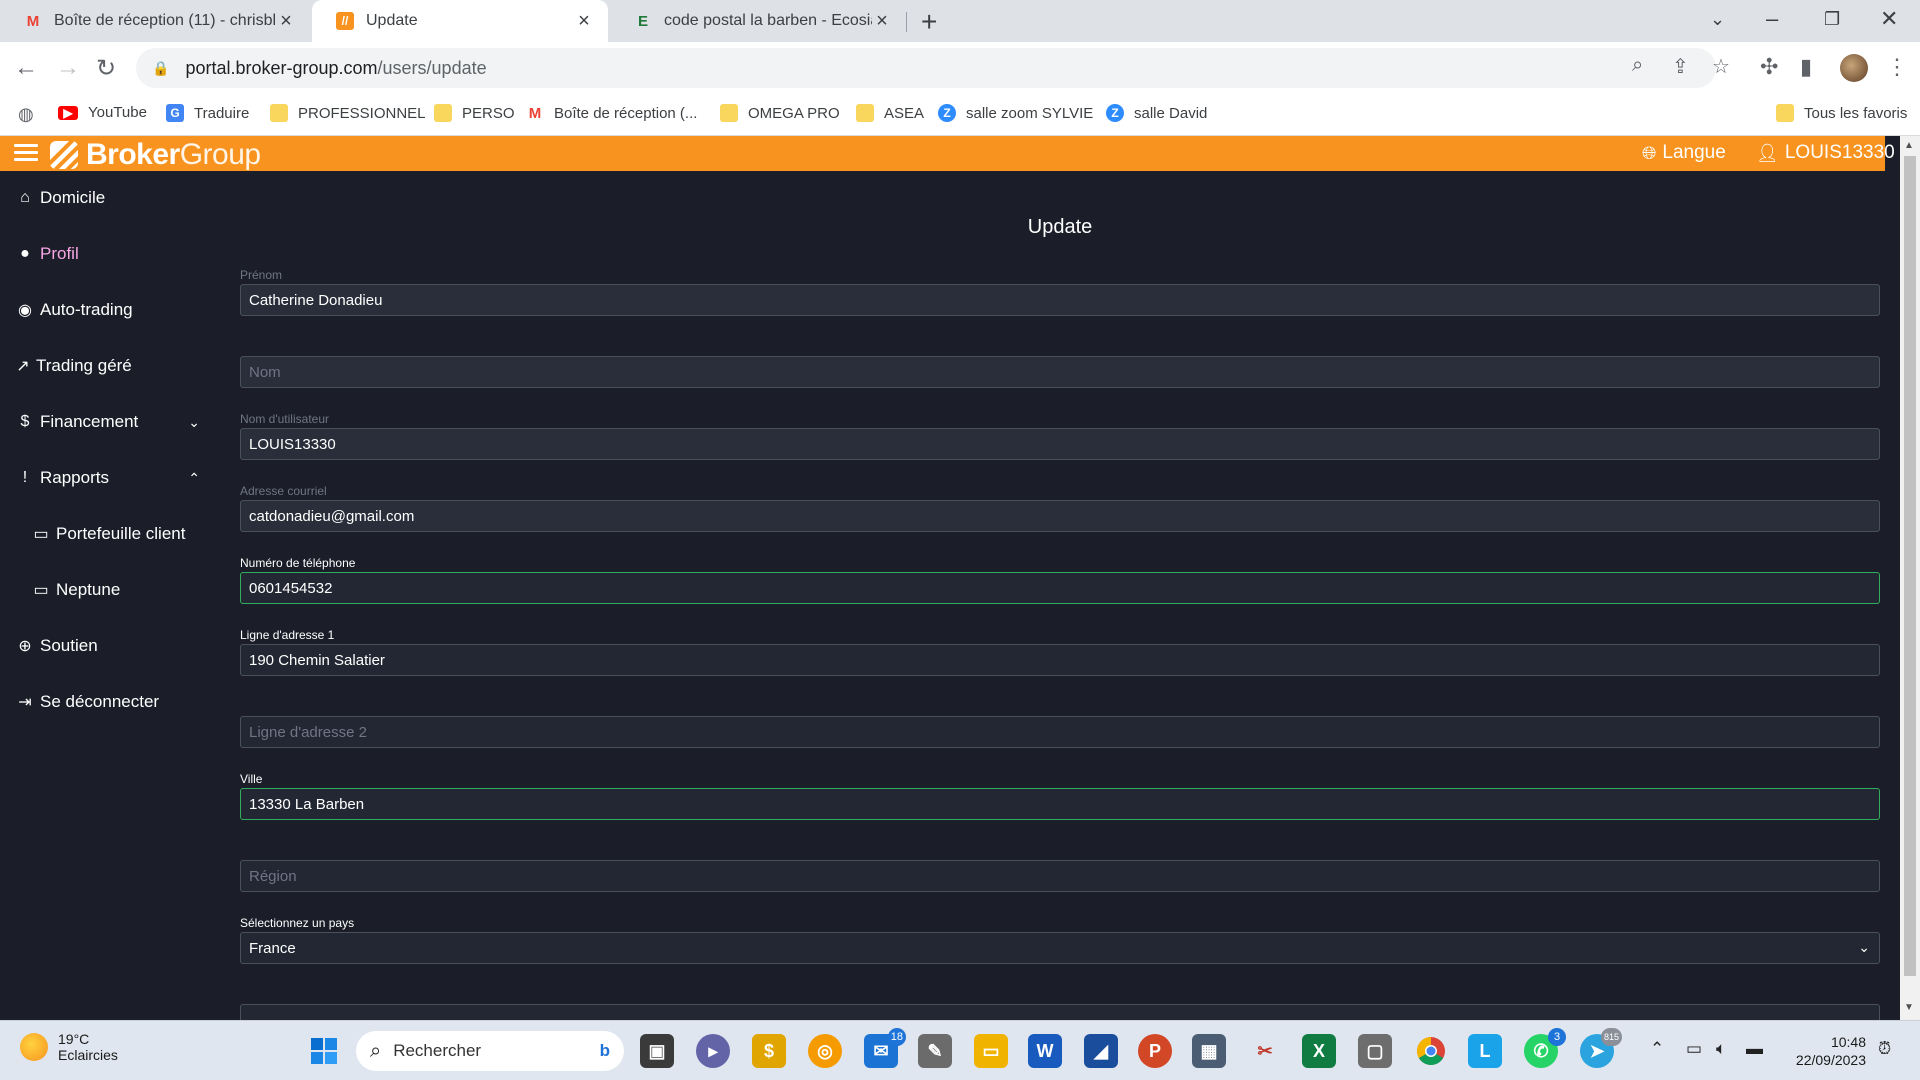  What do you see at coordinates (1155, 1051) in the screenshot?
I see `powerpoint-icon: P` at bounding box center [1155, 1051].